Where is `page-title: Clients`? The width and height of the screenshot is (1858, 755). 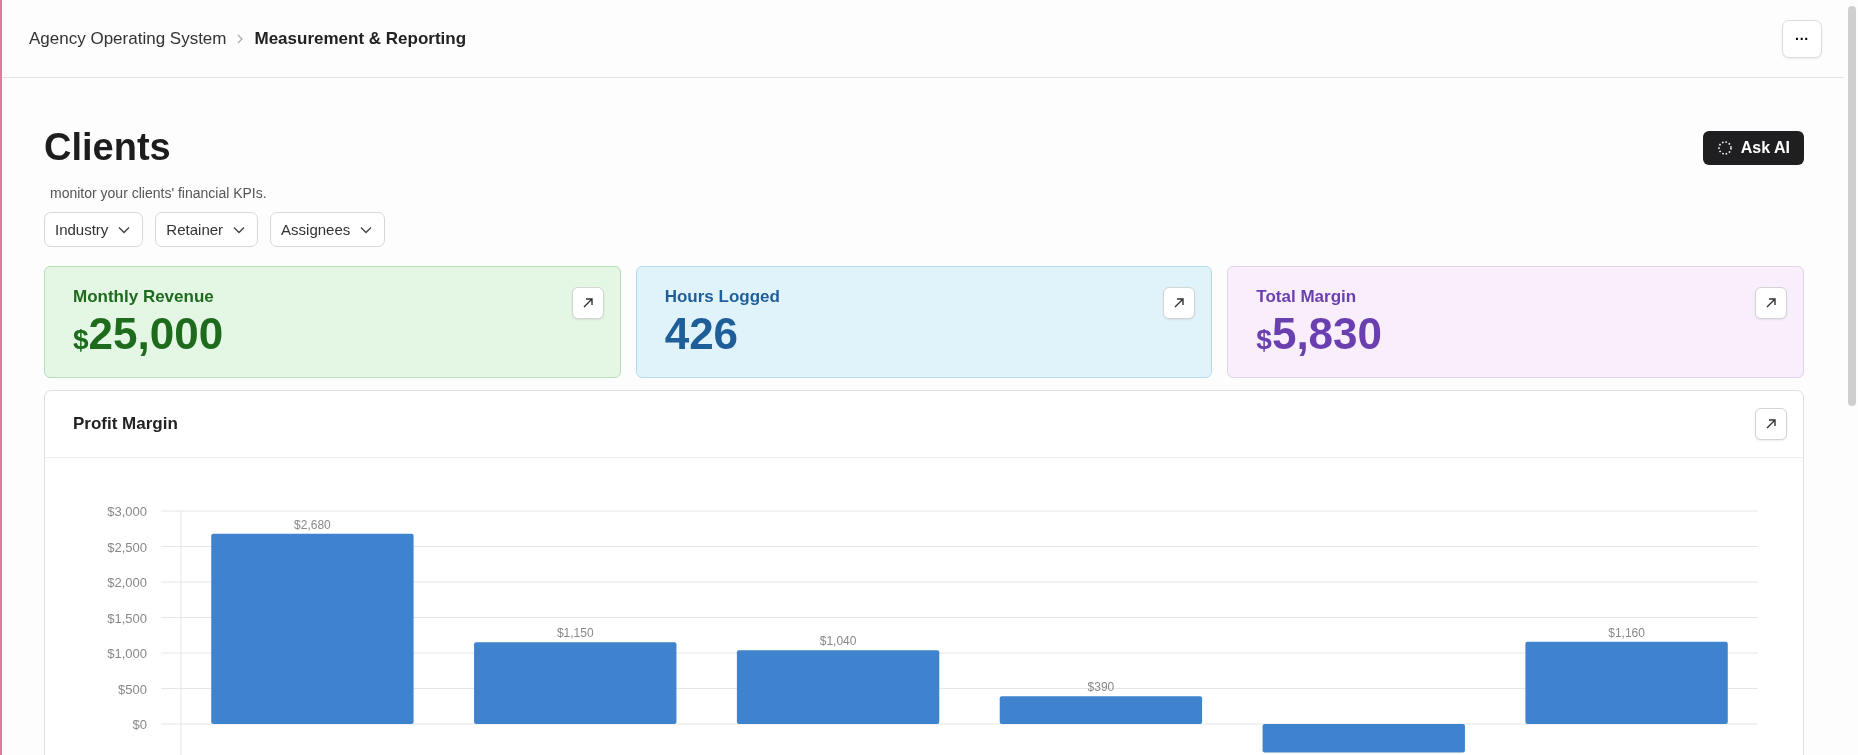 page-title: Clients is located at coordinates (107, 147).